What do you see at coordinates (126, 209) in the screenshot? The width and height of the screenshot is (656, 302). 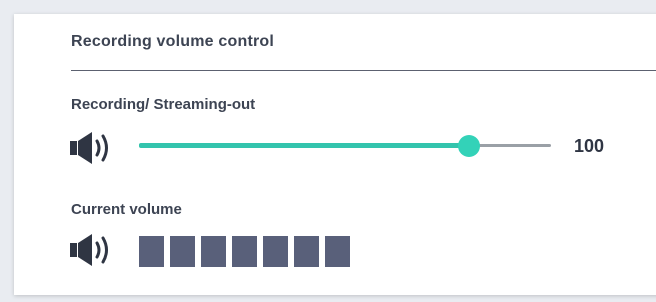 I see `current-volume-label: Current volume` at bounding box center [126, 209].